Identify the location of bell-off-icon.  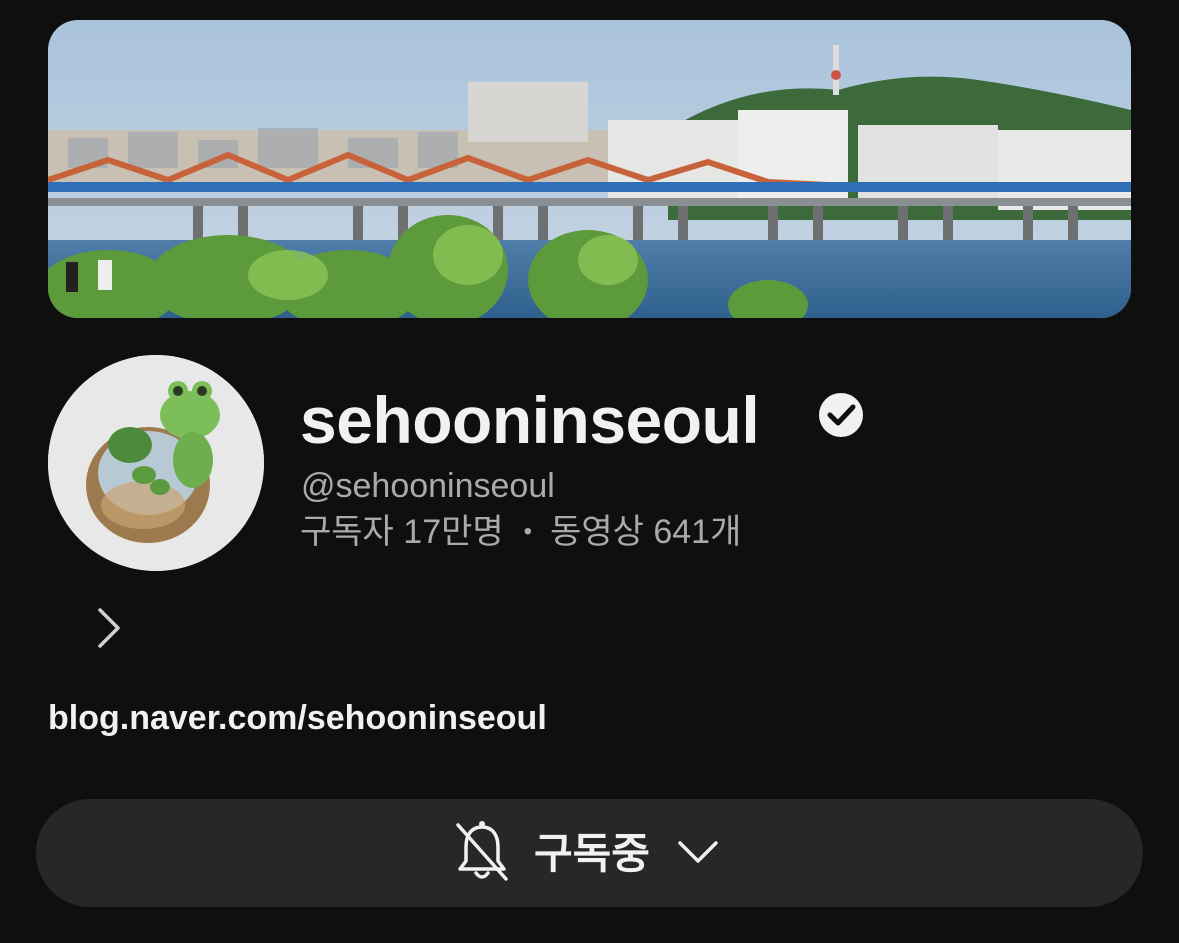
(482, 851).